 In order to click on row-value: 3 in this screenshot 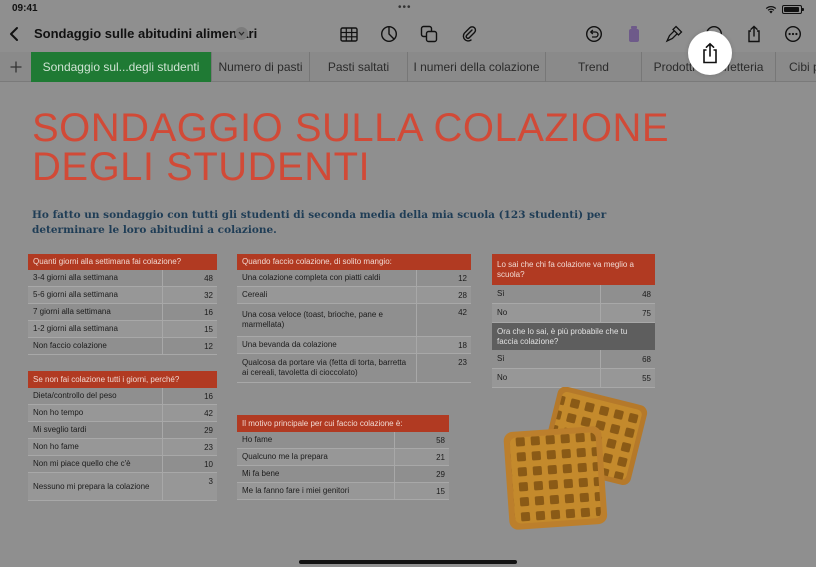, I will do `click(210, 481)`.